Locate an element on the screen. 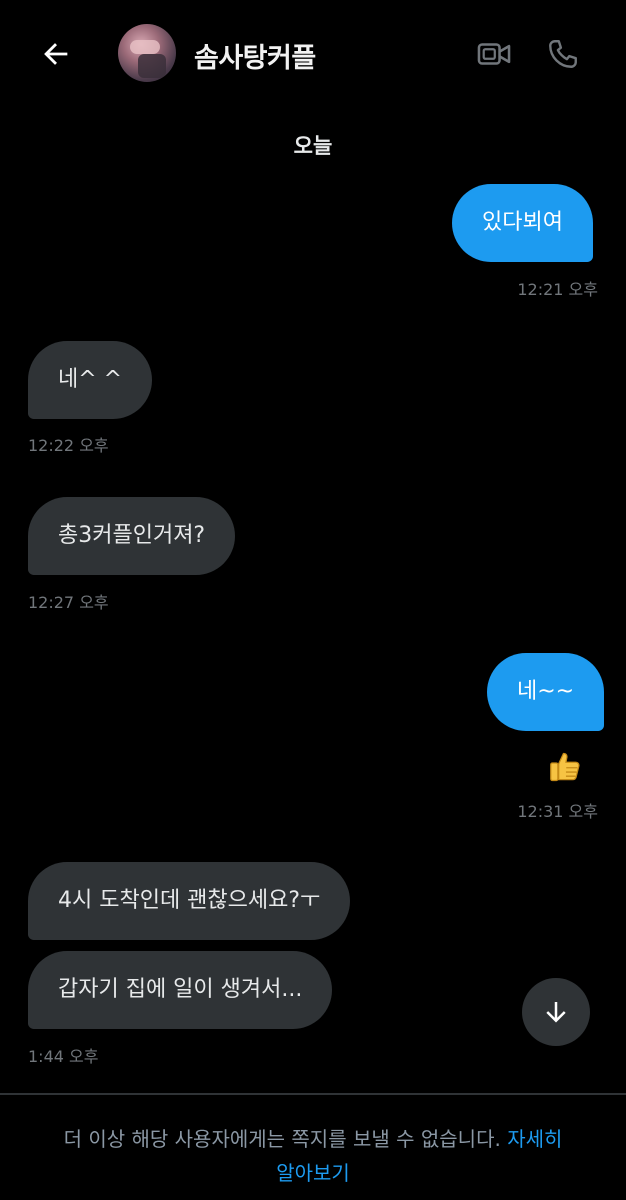 This screenshot has width=626, height=1200. date-divider: 오늘 is located at coordinates (313, 146).